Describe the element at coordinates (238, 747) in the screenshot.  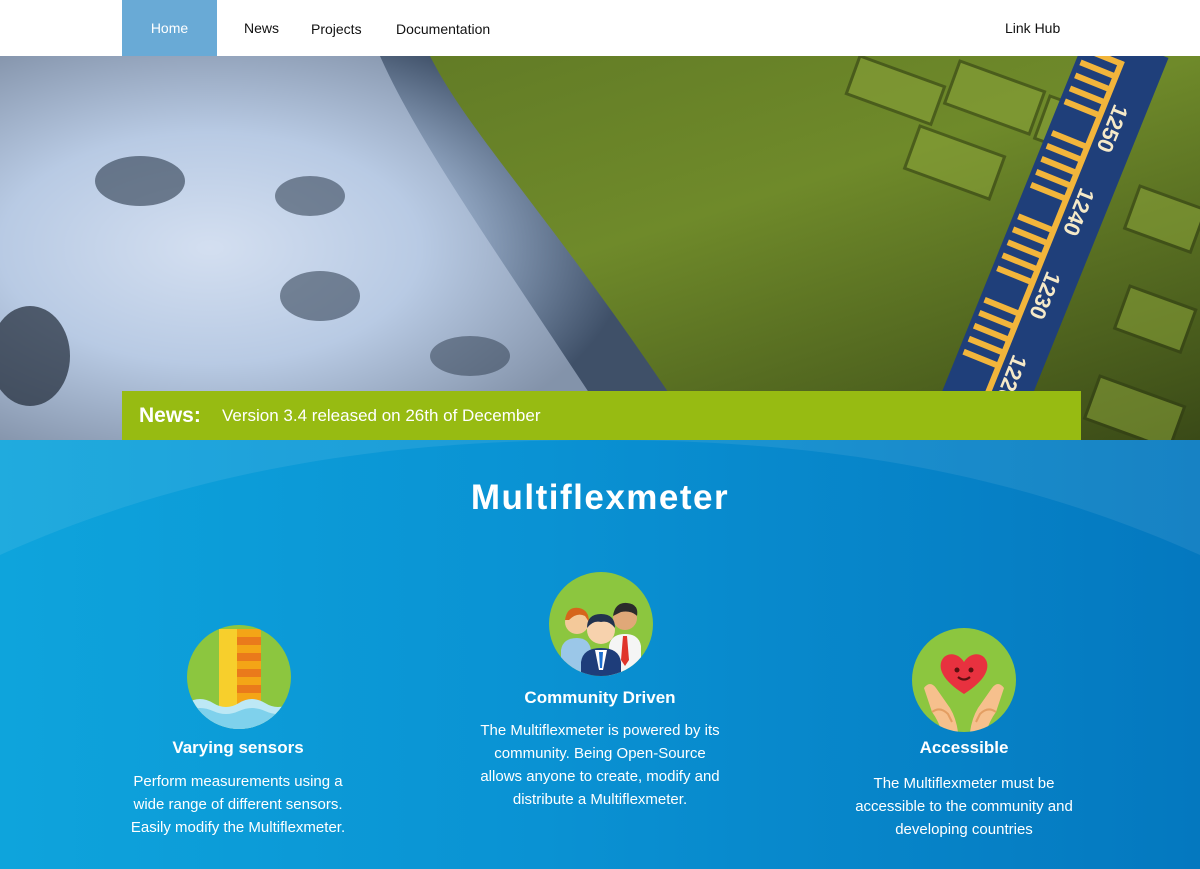
I see `feature-title: Varying sensors` at that location.